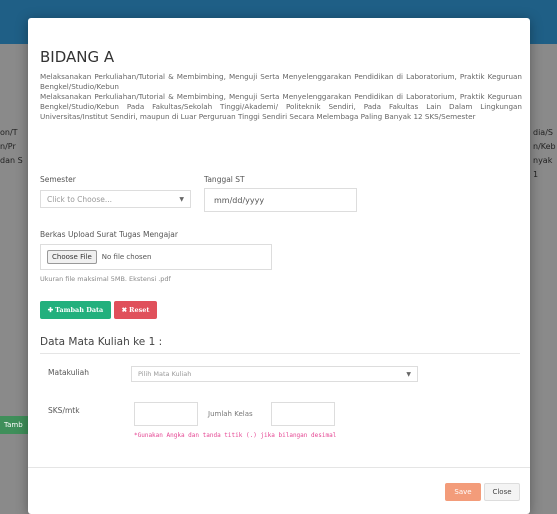 The image size is (557, 514). What do you see at coordinates (303, 414) in the screenshot?
I see `jumlah-kelas-border` at bounding box center [303, 414].